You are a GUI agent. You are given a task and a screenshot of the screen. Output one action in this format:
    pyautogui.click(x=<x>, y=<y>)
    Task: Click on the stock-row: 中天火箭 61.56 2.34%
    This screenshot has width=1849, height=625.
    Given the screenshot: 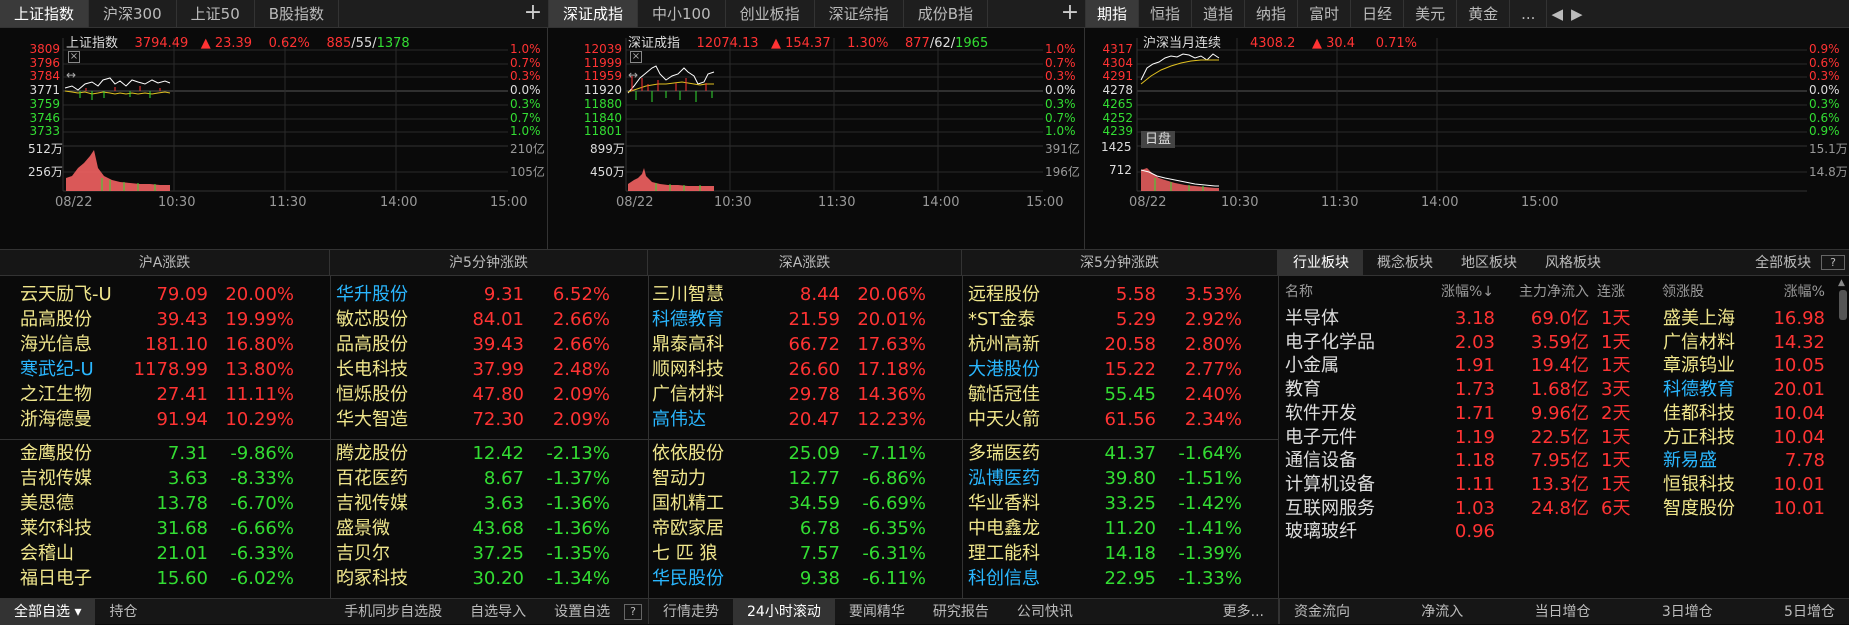 What is the action you would take?
    pyautogui.click(x=1119, y=419)
    